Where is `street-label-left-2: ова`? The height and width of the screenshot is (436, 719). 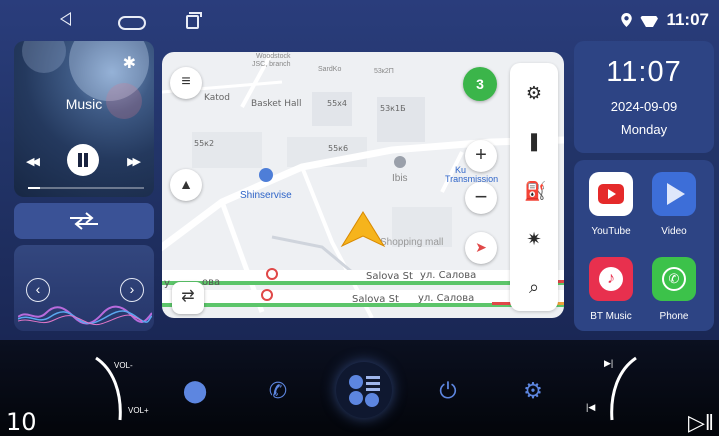 street-label-left-2: ова is located at coordinates (211, 282).